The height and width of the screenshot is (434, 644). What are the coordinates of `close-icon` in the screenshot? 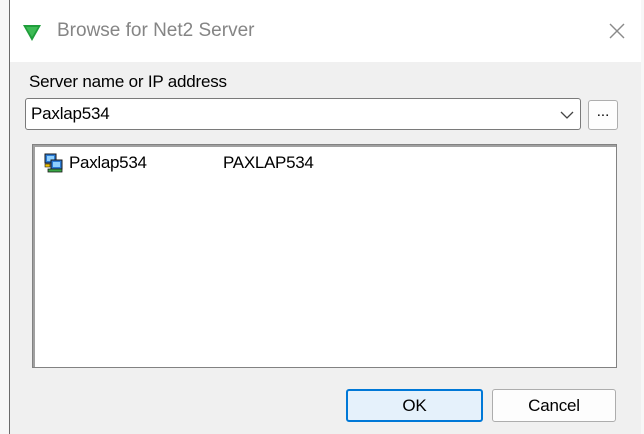 It's located at (617, 31).